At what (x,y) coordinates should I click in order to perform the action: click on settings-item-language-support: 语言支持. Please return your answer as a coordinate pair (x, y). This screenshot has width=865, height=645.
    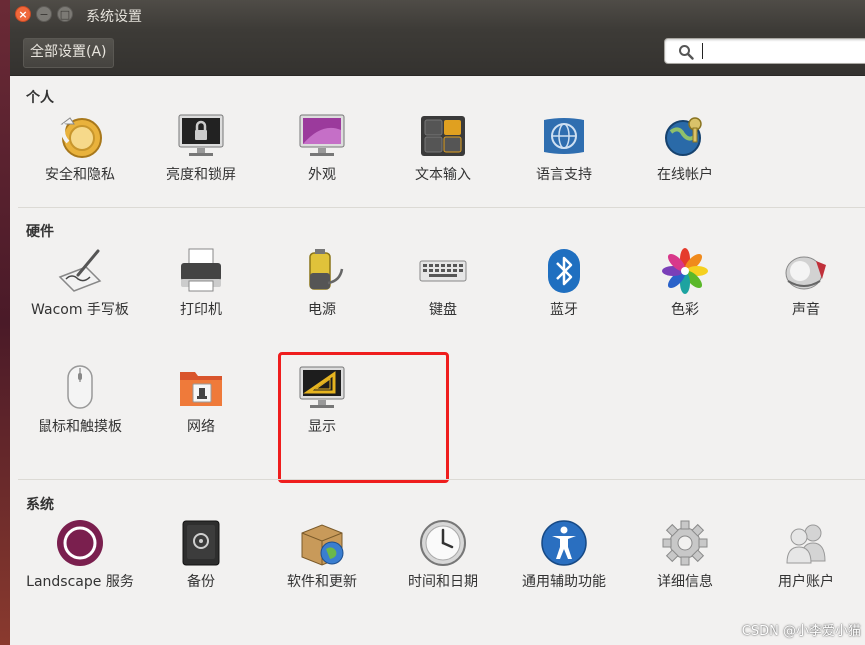
    Looking at the image, I should click on (564, 162).